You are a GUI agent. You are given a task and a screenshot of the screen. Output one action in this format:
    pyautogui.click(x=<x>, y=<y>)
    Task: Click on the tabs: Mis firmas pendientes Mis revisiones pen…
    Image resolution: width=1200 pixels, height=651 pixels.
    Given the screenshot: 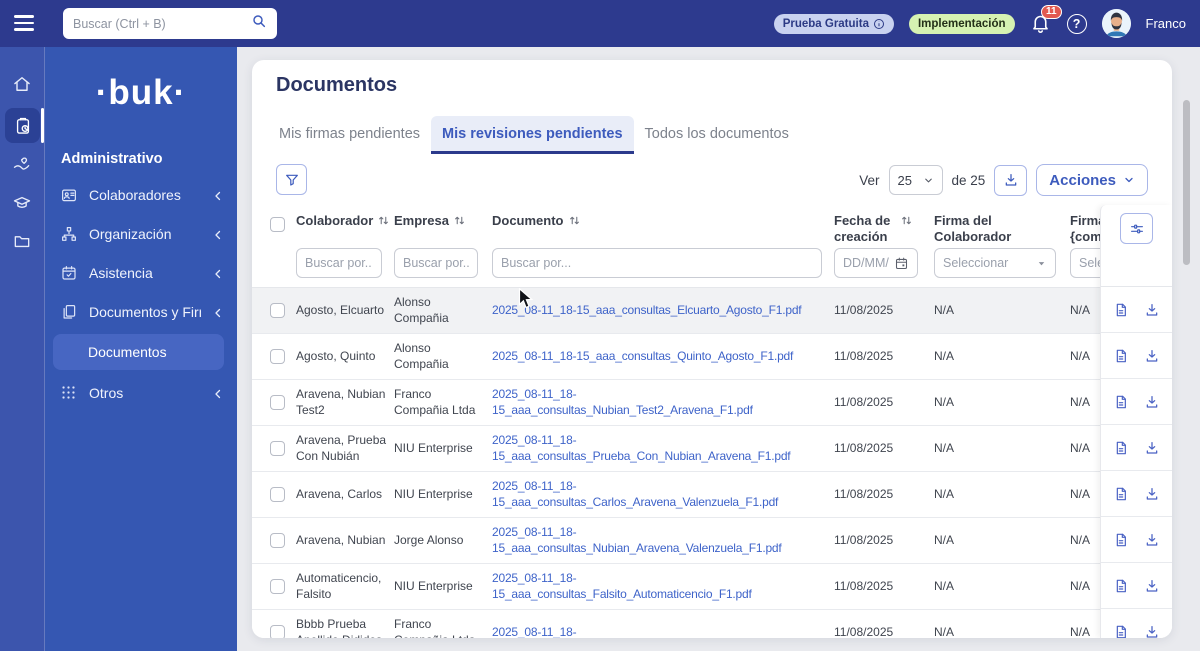 What is the action you would take?
    pyautogui.click(x=534, y=135)
    